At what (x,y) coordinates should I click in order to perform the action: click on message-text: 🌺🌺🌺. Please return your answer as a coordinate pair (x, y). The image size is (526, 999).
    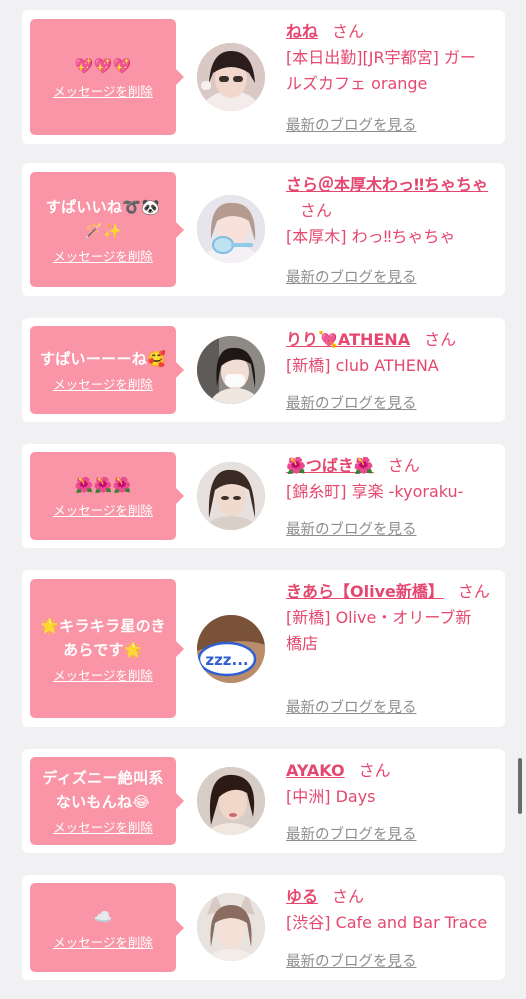
    Looking at the image, I should click on (103, 485).